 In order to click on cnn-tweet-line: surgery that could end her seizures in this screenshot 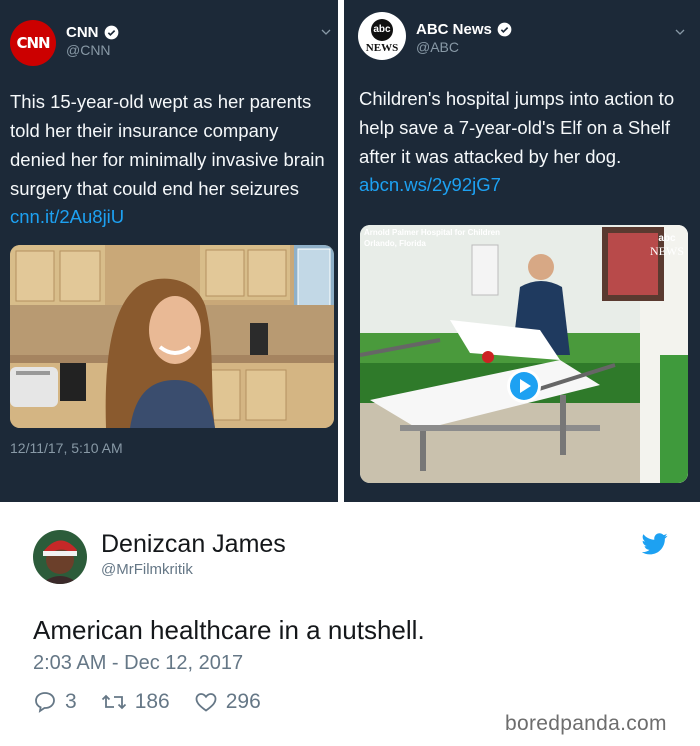, I will do `click(154, 188)`.